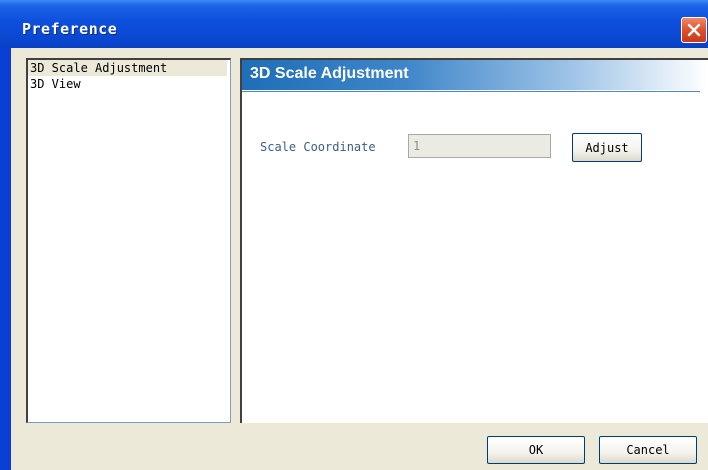 Image resolution: width=708 pixels, height=470 pixels. Describe the element at coordinates (318, 147) in the screenshot. I see `scale-coordinate-label: Scale Coordinate` at that location.